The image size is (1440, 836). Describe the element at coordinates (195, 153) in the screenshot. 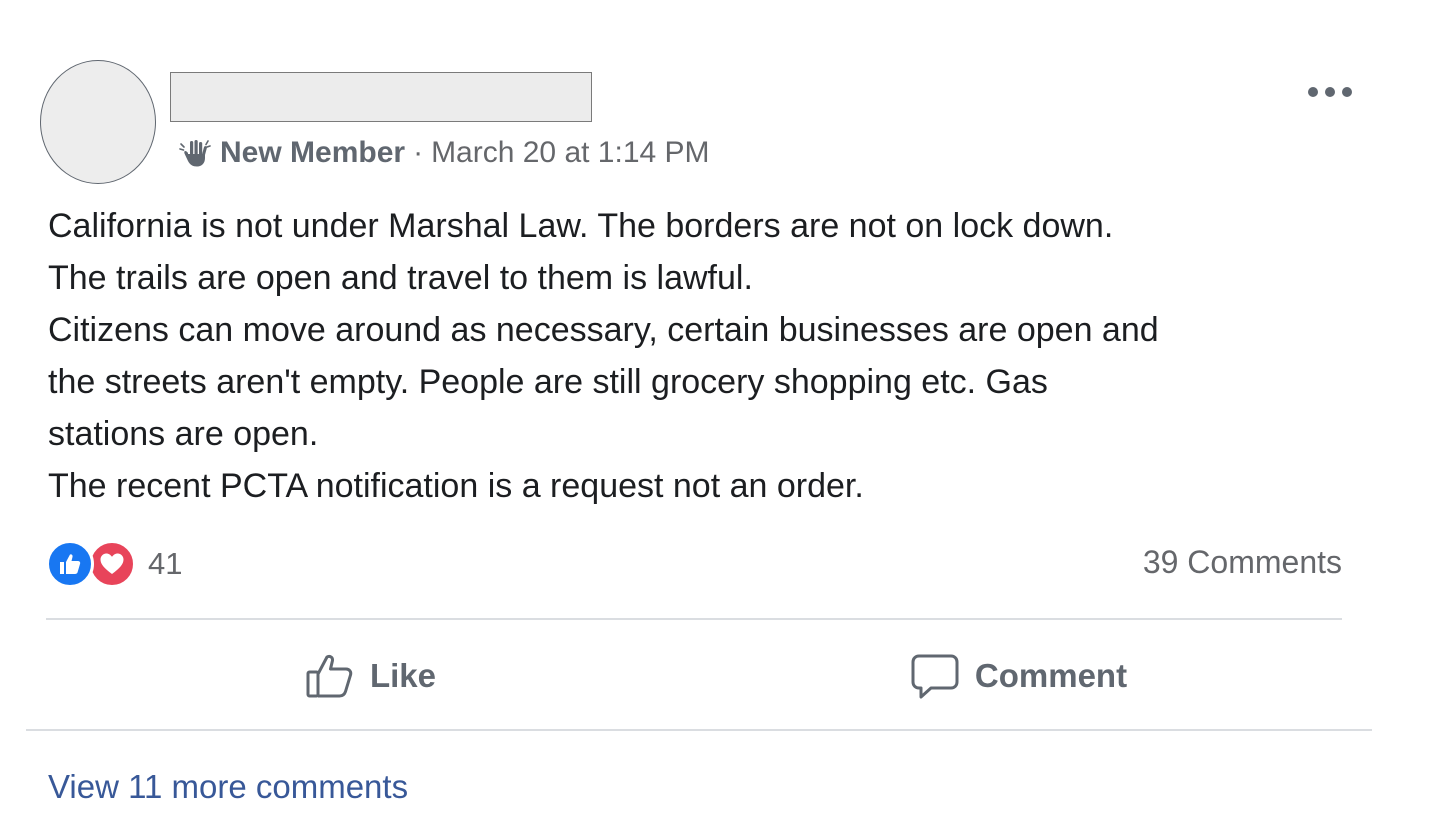

I see `new-member-hand-icon` at that location.